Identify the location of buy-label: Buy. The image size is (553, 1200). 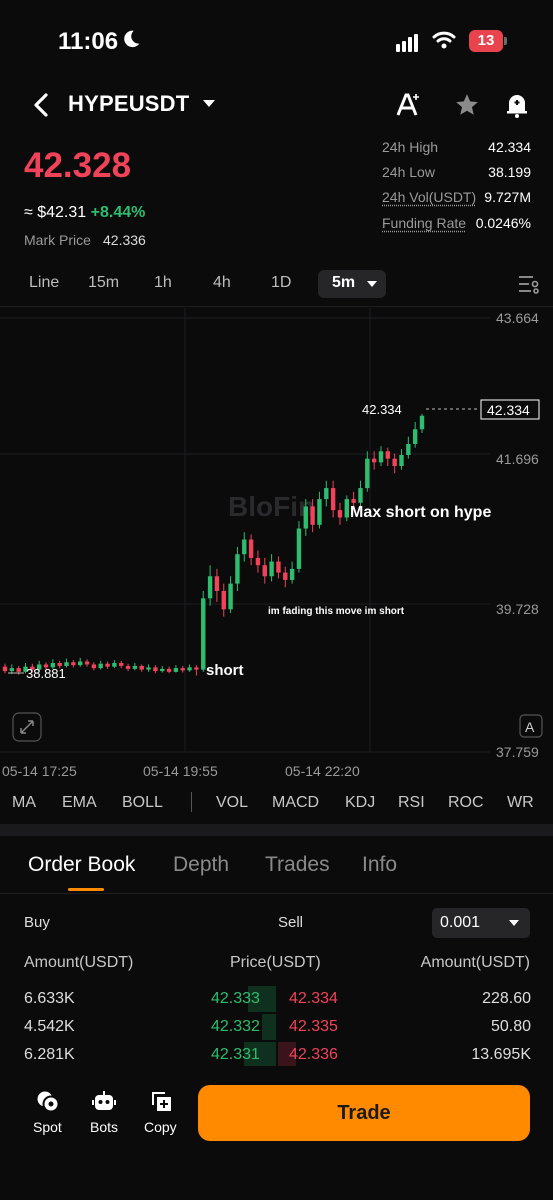
(37, 922).